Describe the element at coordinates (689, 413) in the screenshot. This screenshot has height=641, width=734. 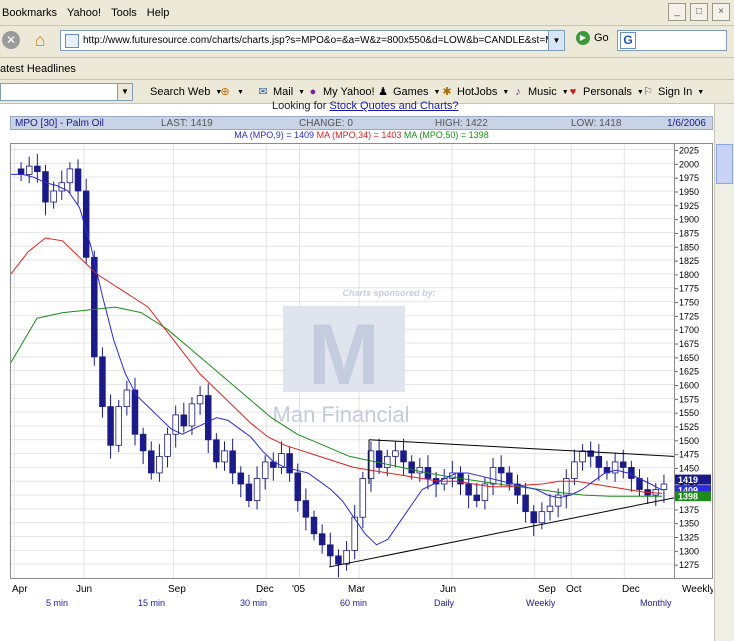
I see `price-tick-label: 1550` at that location.